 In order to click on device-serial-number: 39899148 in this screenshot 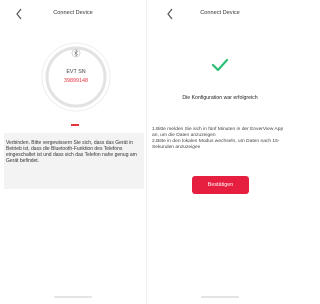, I will do `click(76, 81)`.